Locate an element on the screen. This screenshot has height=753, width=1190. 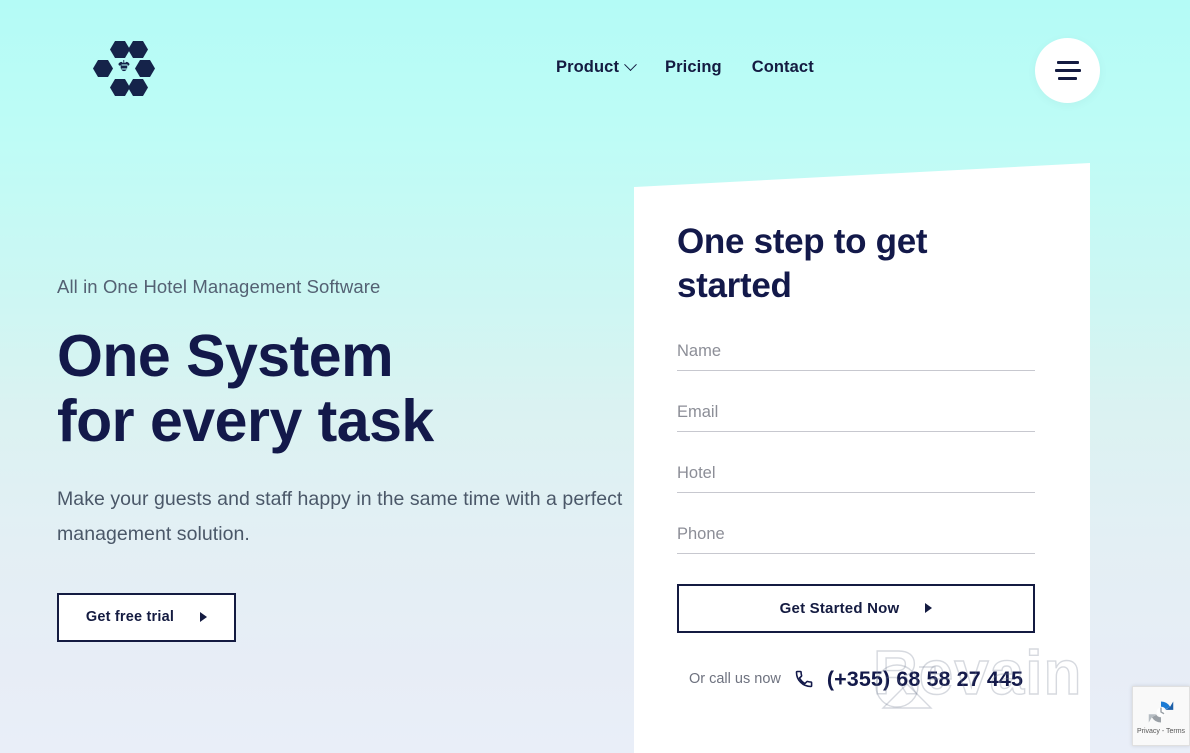
get-free-trial-label: Get free trial is located at coordinates (130, 617).